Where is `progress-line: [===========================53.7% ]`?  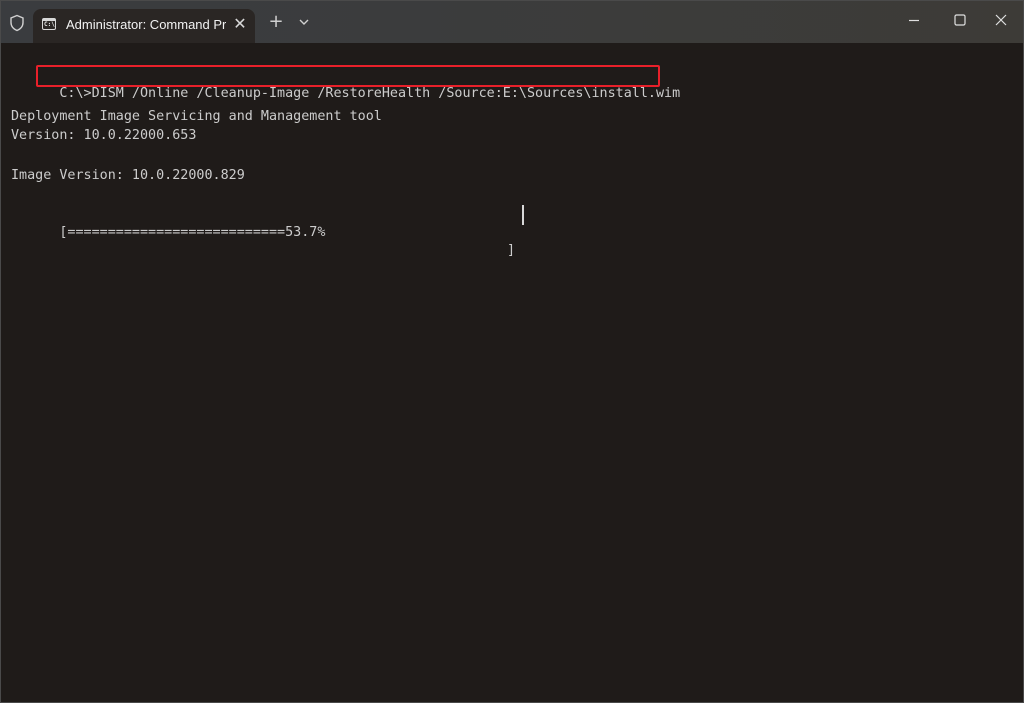 progress-line: [===========================53.7% ] is located at coordinates (271, 231).